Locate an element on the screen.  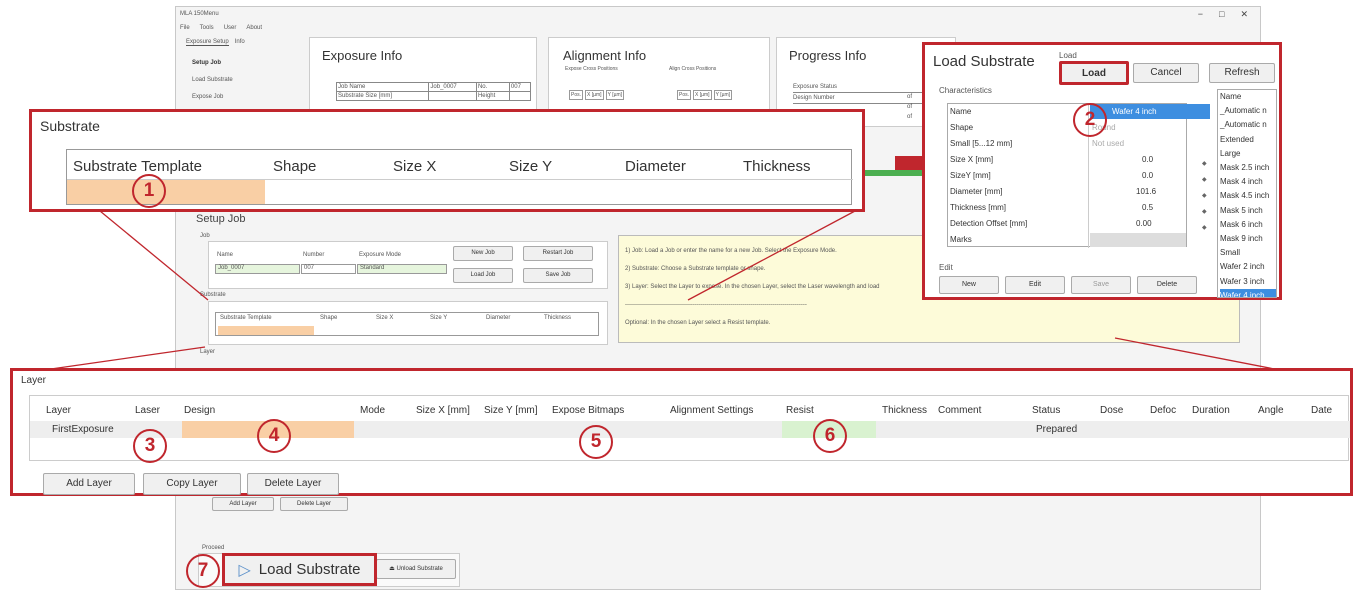
callout-6: 6 is located at coordinates (830, 436).